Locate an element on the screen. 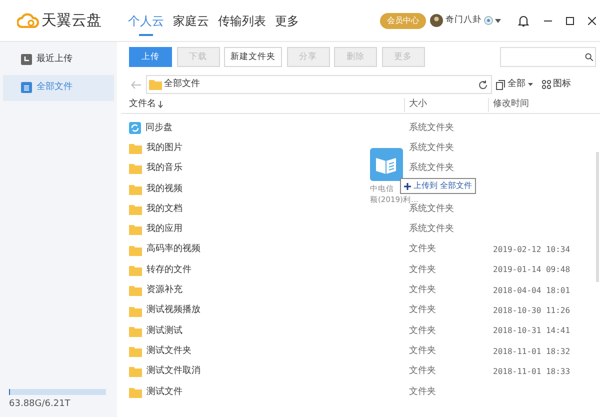  badge-icon is located at coordinates (488, 20).